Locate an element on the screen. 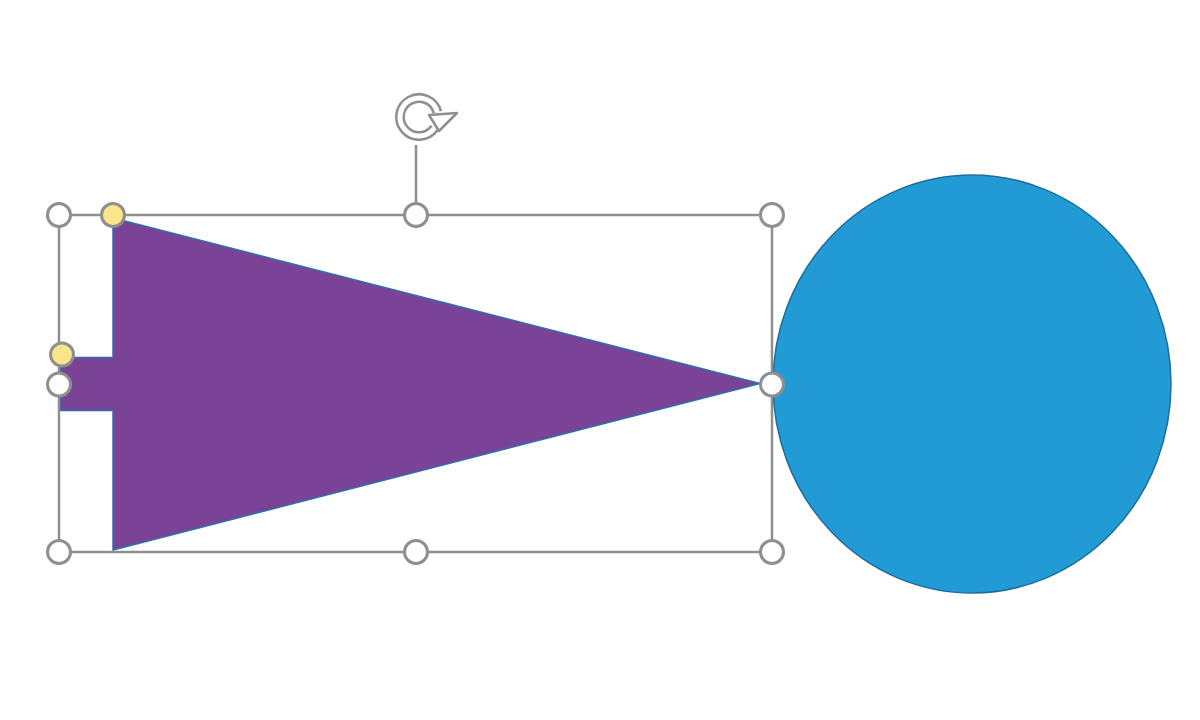 This screenshot has width=1200, height=720. handle-stem is located at coordinates (416, 174).